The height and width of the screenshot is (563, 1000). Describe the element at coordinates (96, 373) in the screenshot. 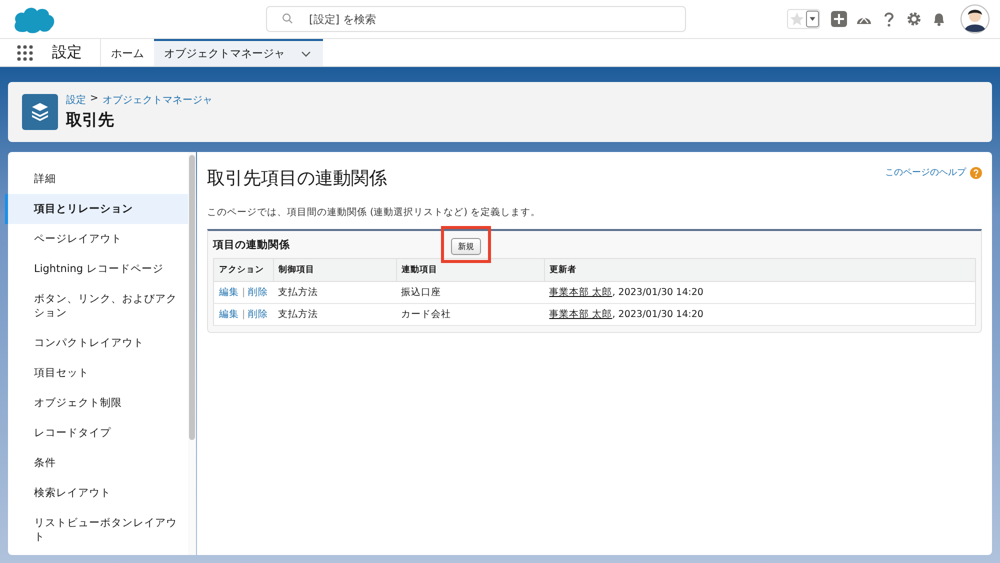

I see `sidebar-item: 項目セット` at that location.